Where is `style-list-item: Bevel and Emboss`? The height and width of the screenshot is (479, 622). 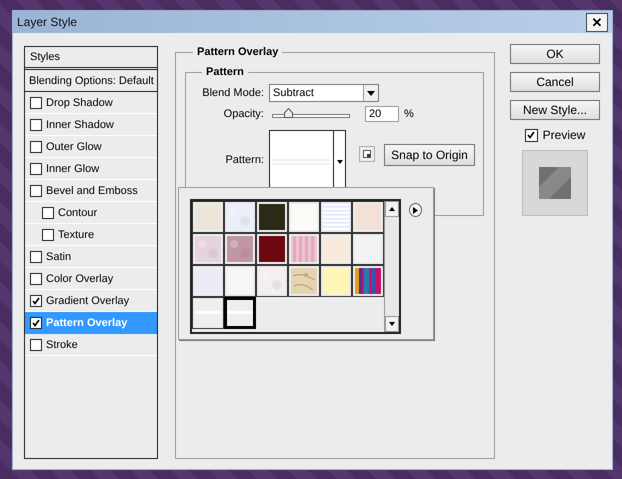 style-list-item: Bevel and Emboss is located at coordinates (91, 191).